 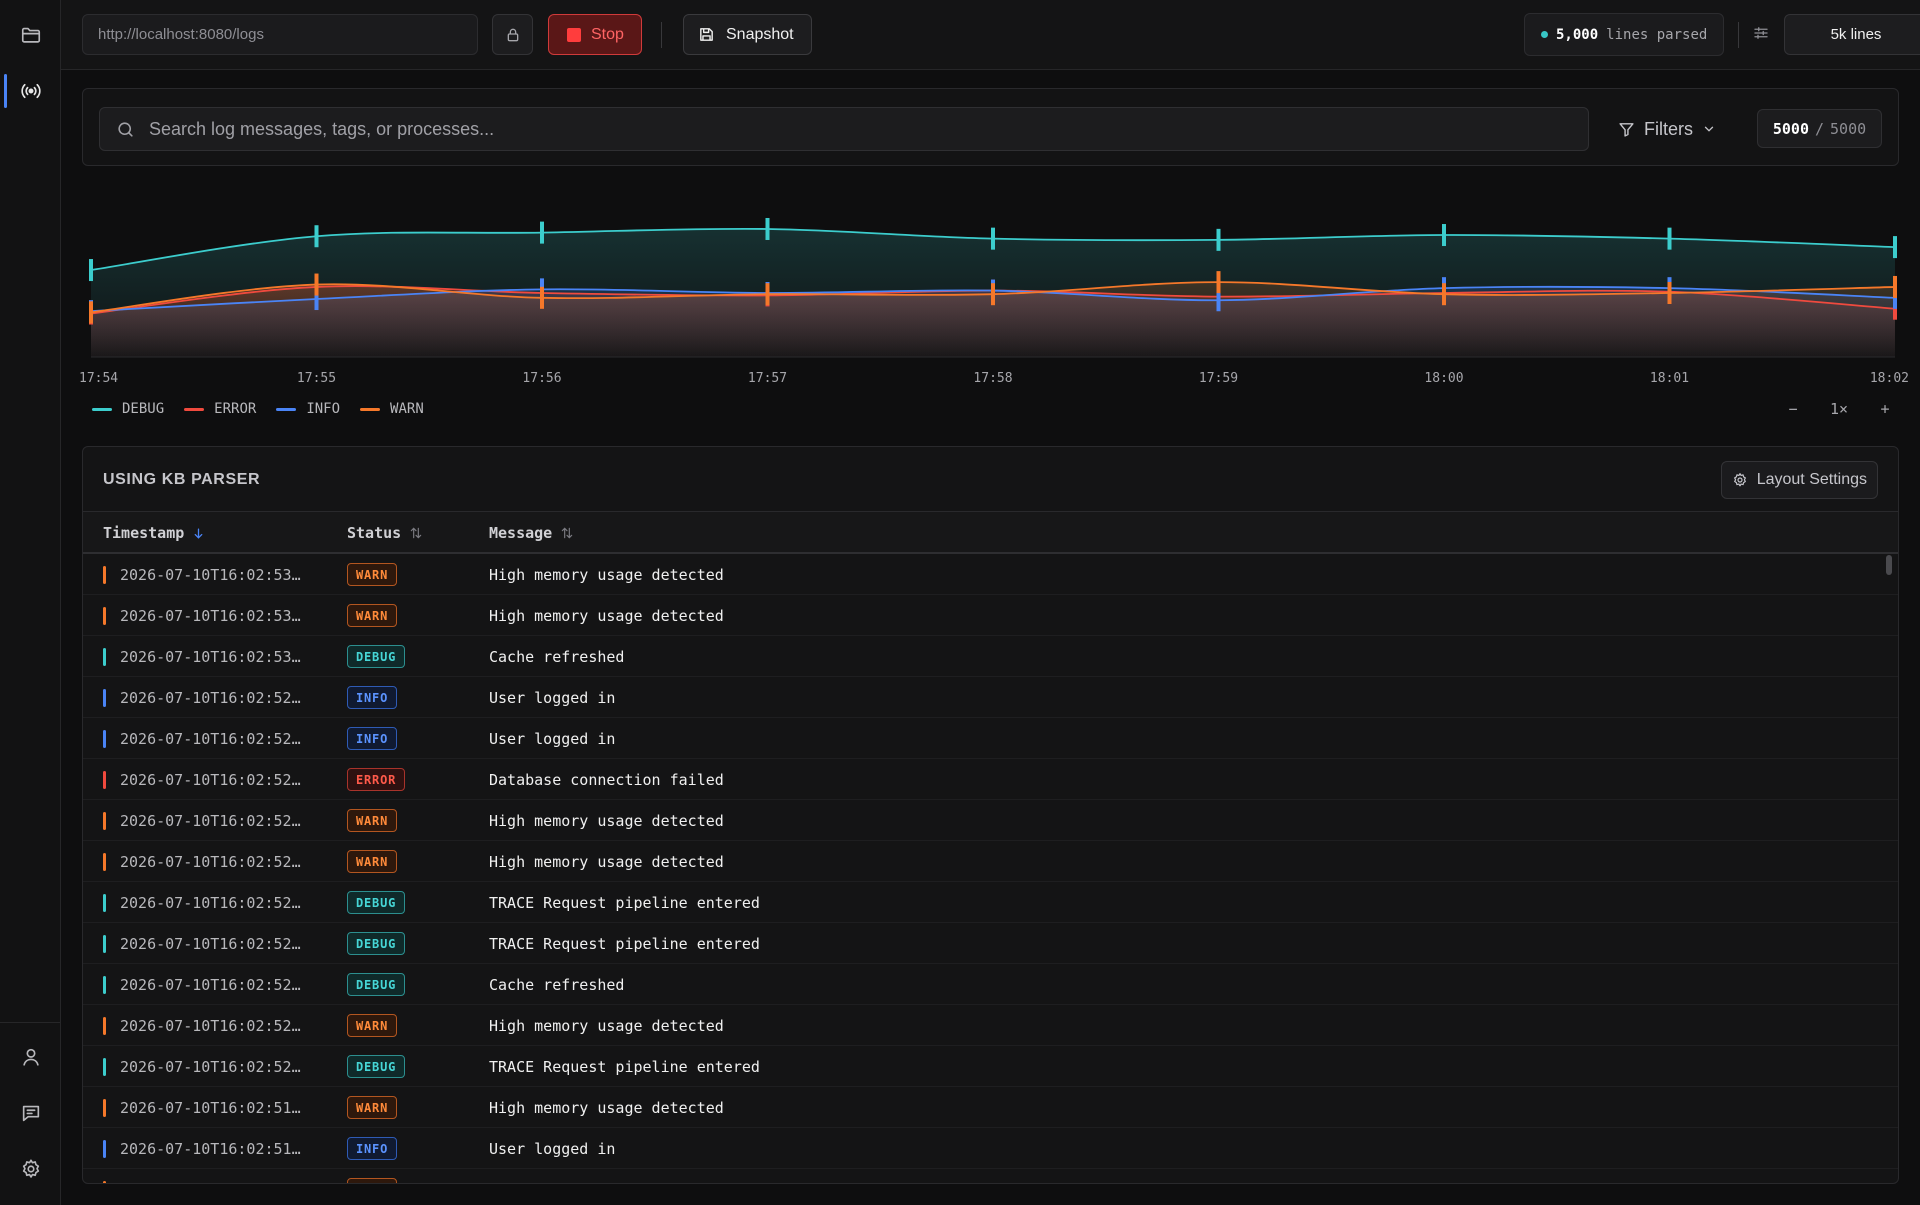 I want to click on broadcast-icon, so click(x=28, y=91).